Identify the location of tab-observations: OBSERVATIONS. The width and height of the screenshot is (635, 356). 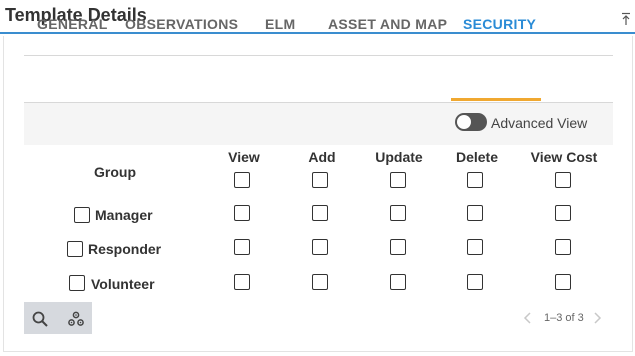
(181, 24).